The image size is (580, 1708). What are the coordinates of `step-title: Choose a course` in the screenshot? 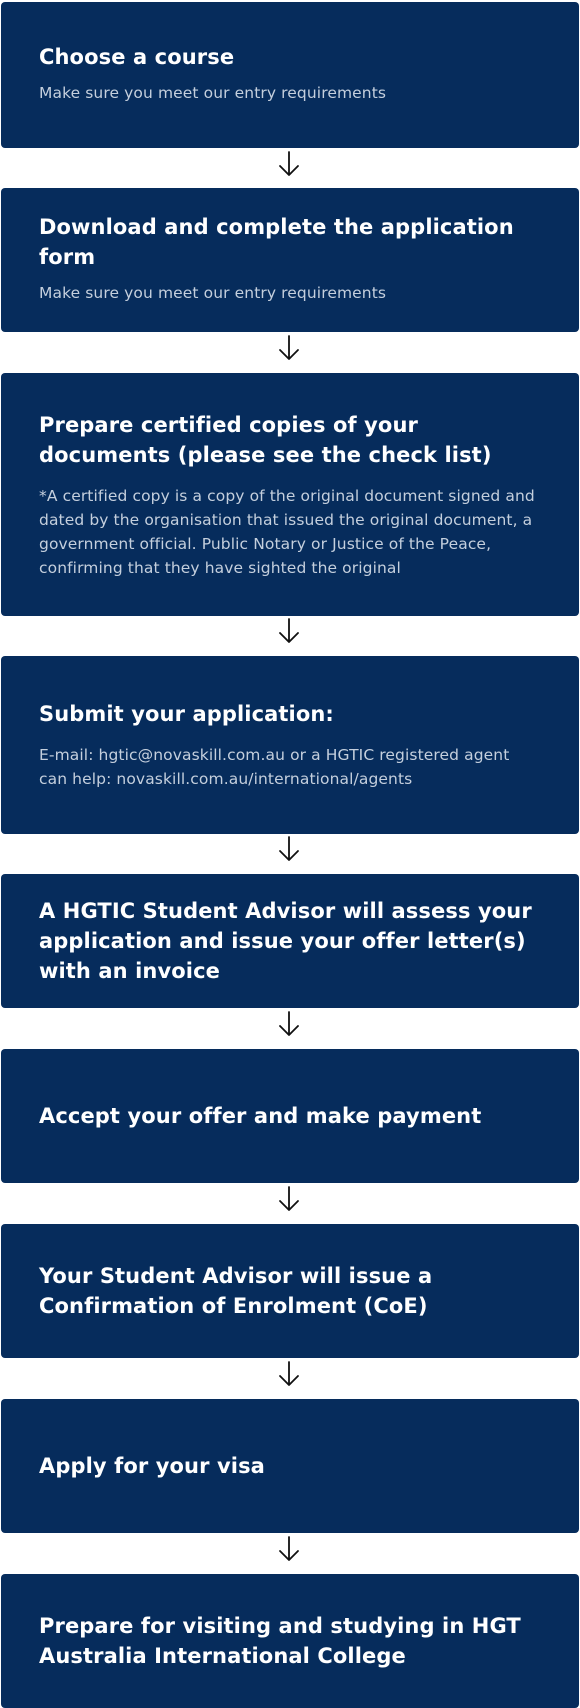 It's located at (137, 56).